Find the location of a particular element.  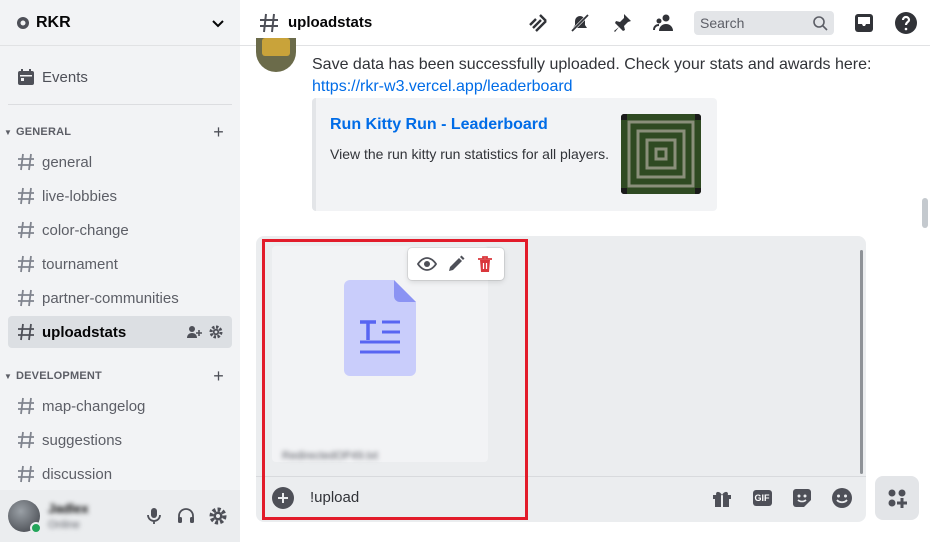

author-avatar is located at coordinates (276, 55).